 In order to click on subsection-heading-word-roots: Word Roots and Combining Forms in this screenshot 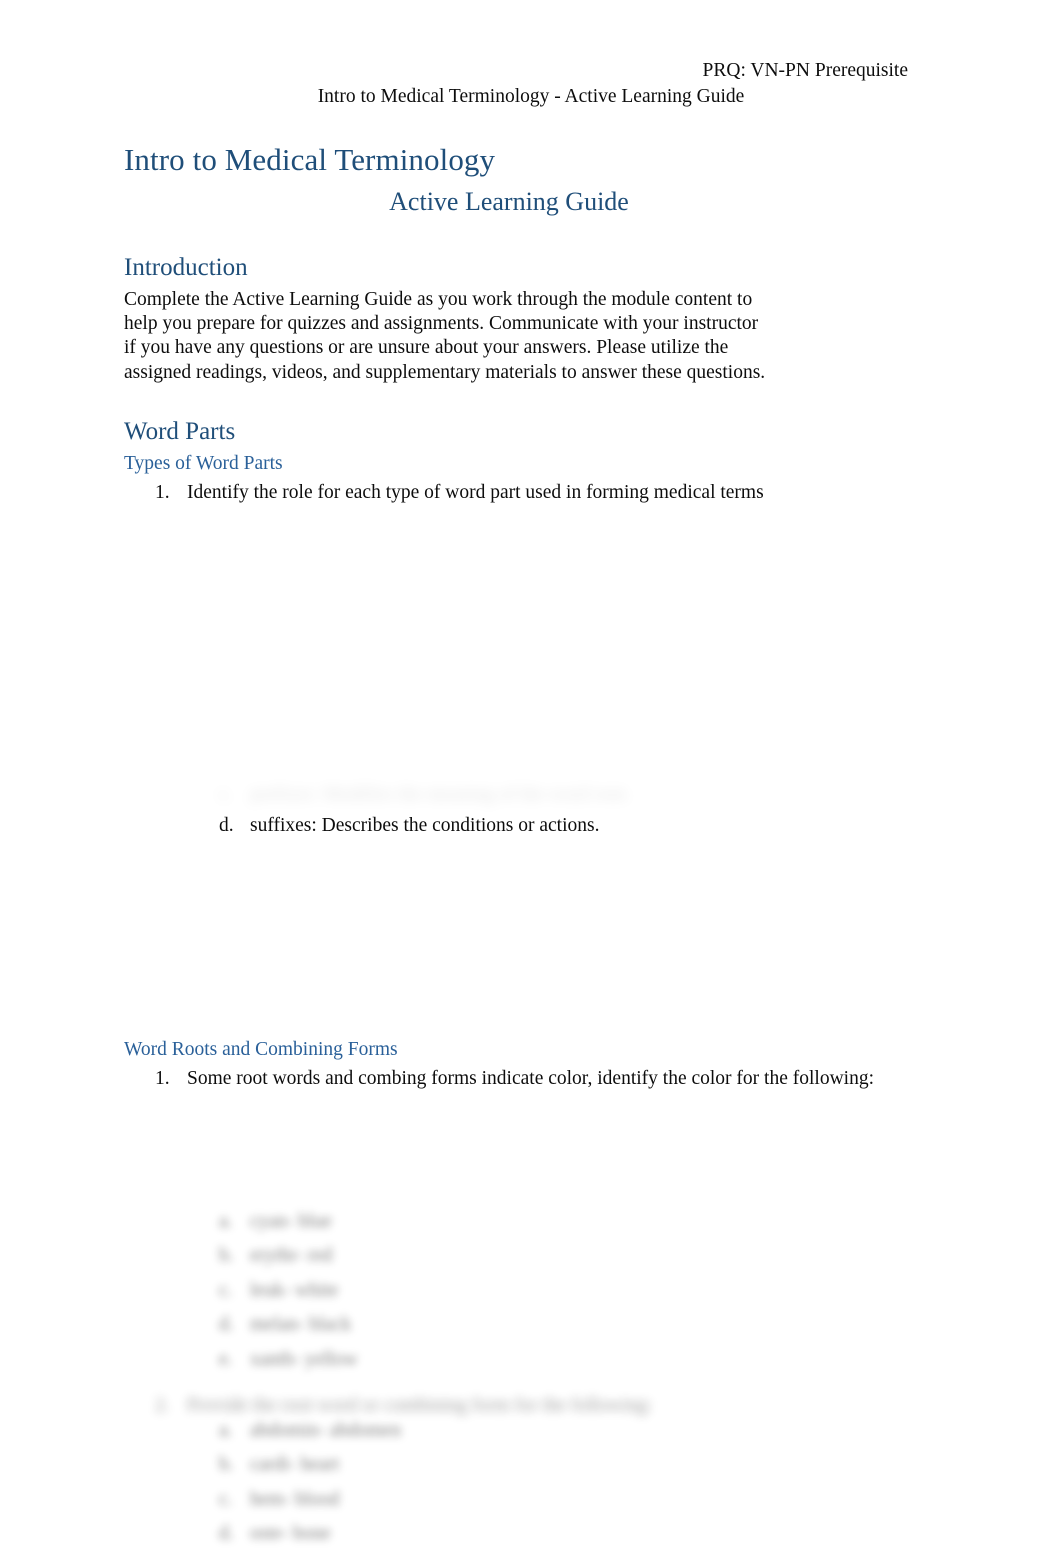, I will do `click(261, 1050)`.